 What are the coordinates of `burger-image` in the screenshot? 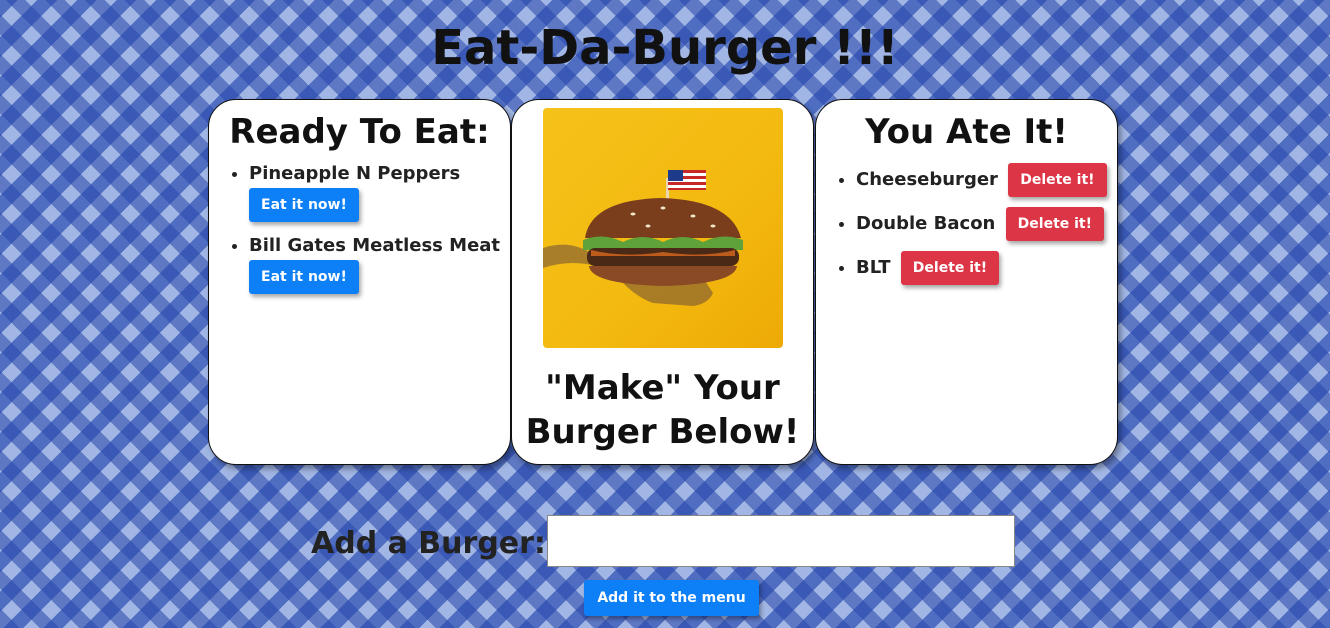 It's located at (663, 228).